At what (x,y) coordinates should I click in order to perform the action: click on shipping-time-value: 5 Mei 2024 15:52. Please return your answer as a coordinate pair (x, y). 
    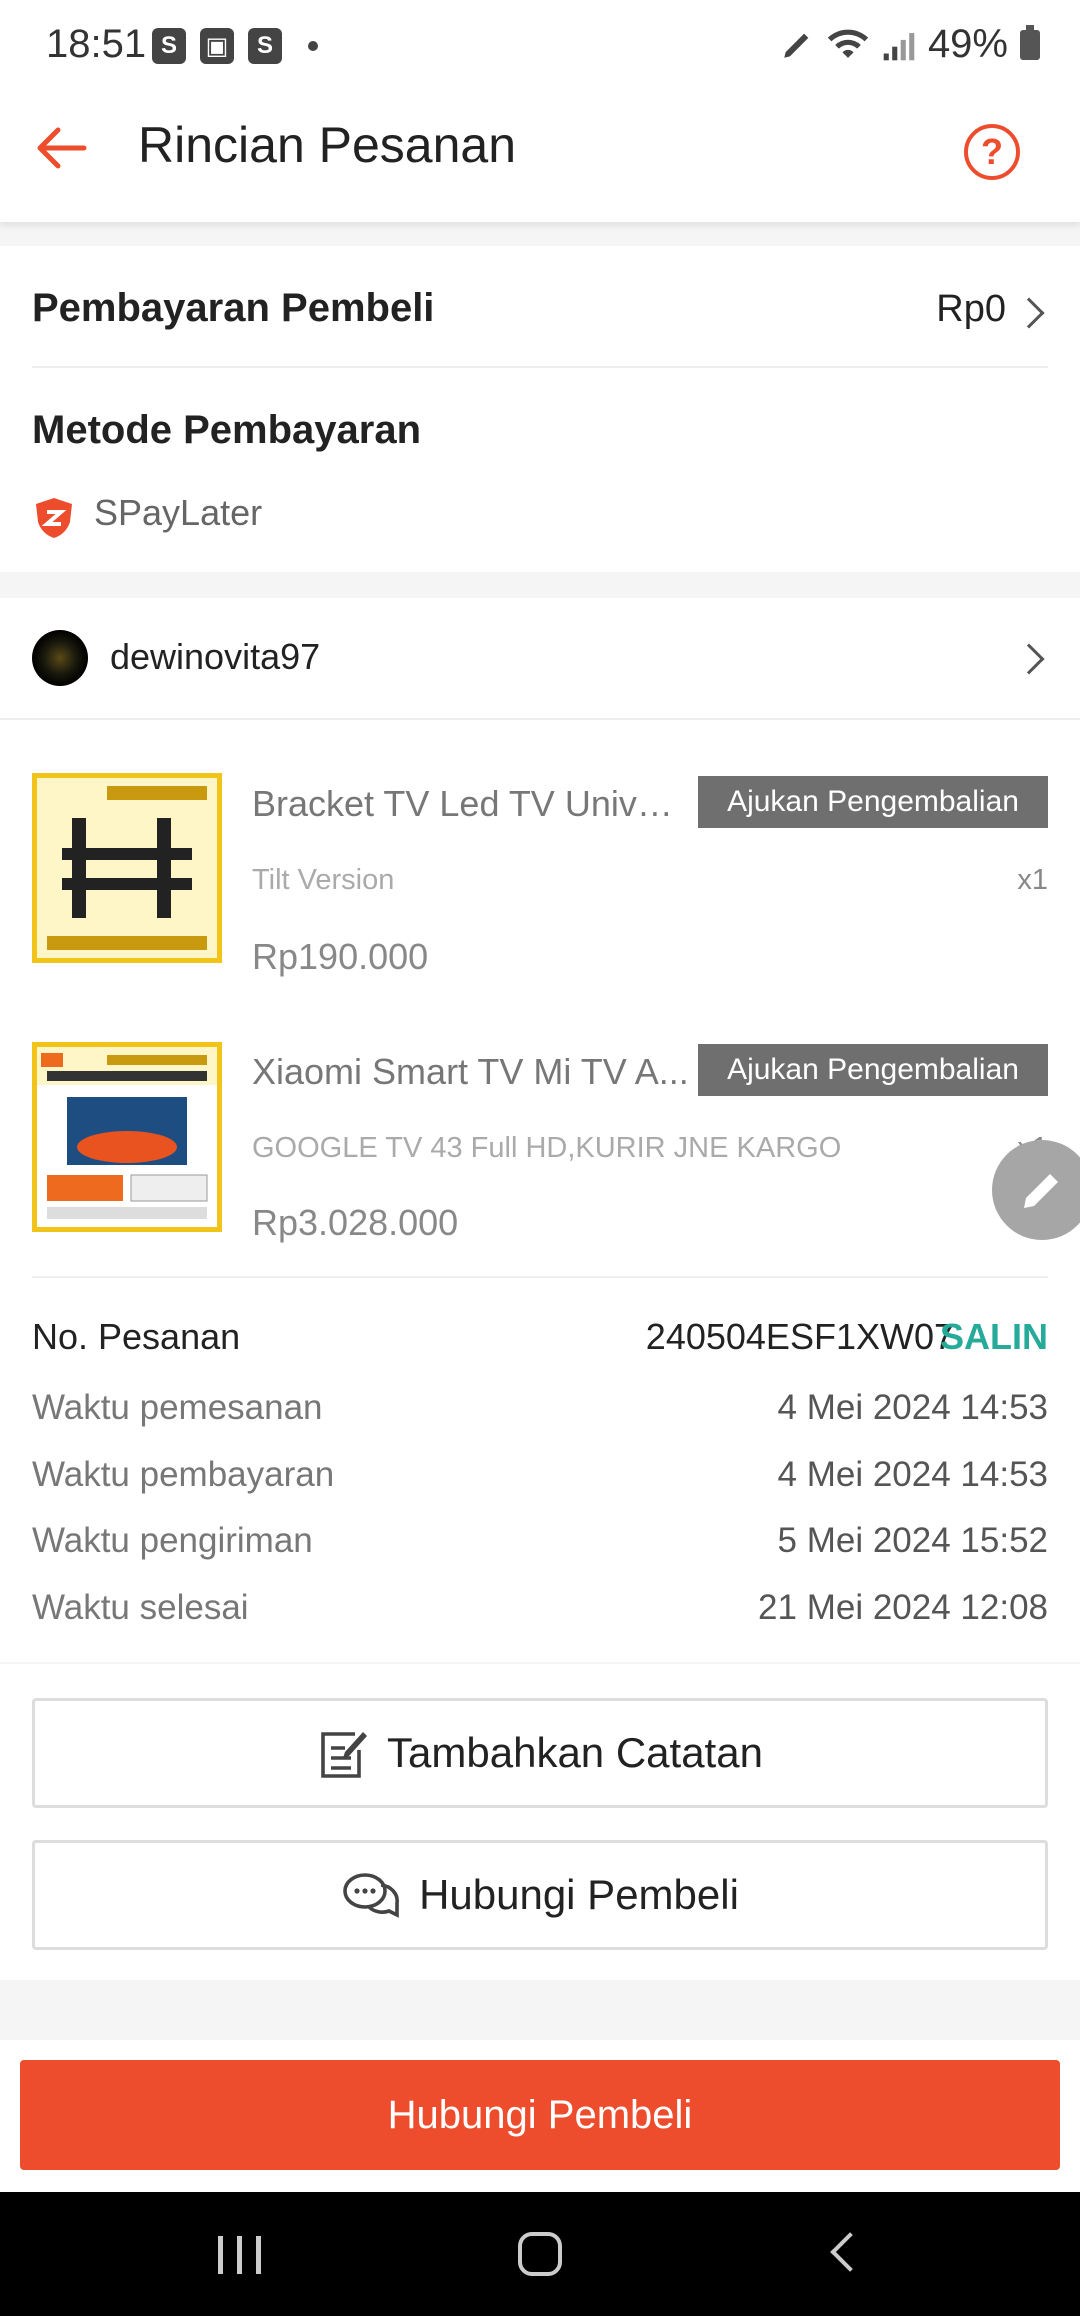
    Looking at the image, I should click on (912, 1540).